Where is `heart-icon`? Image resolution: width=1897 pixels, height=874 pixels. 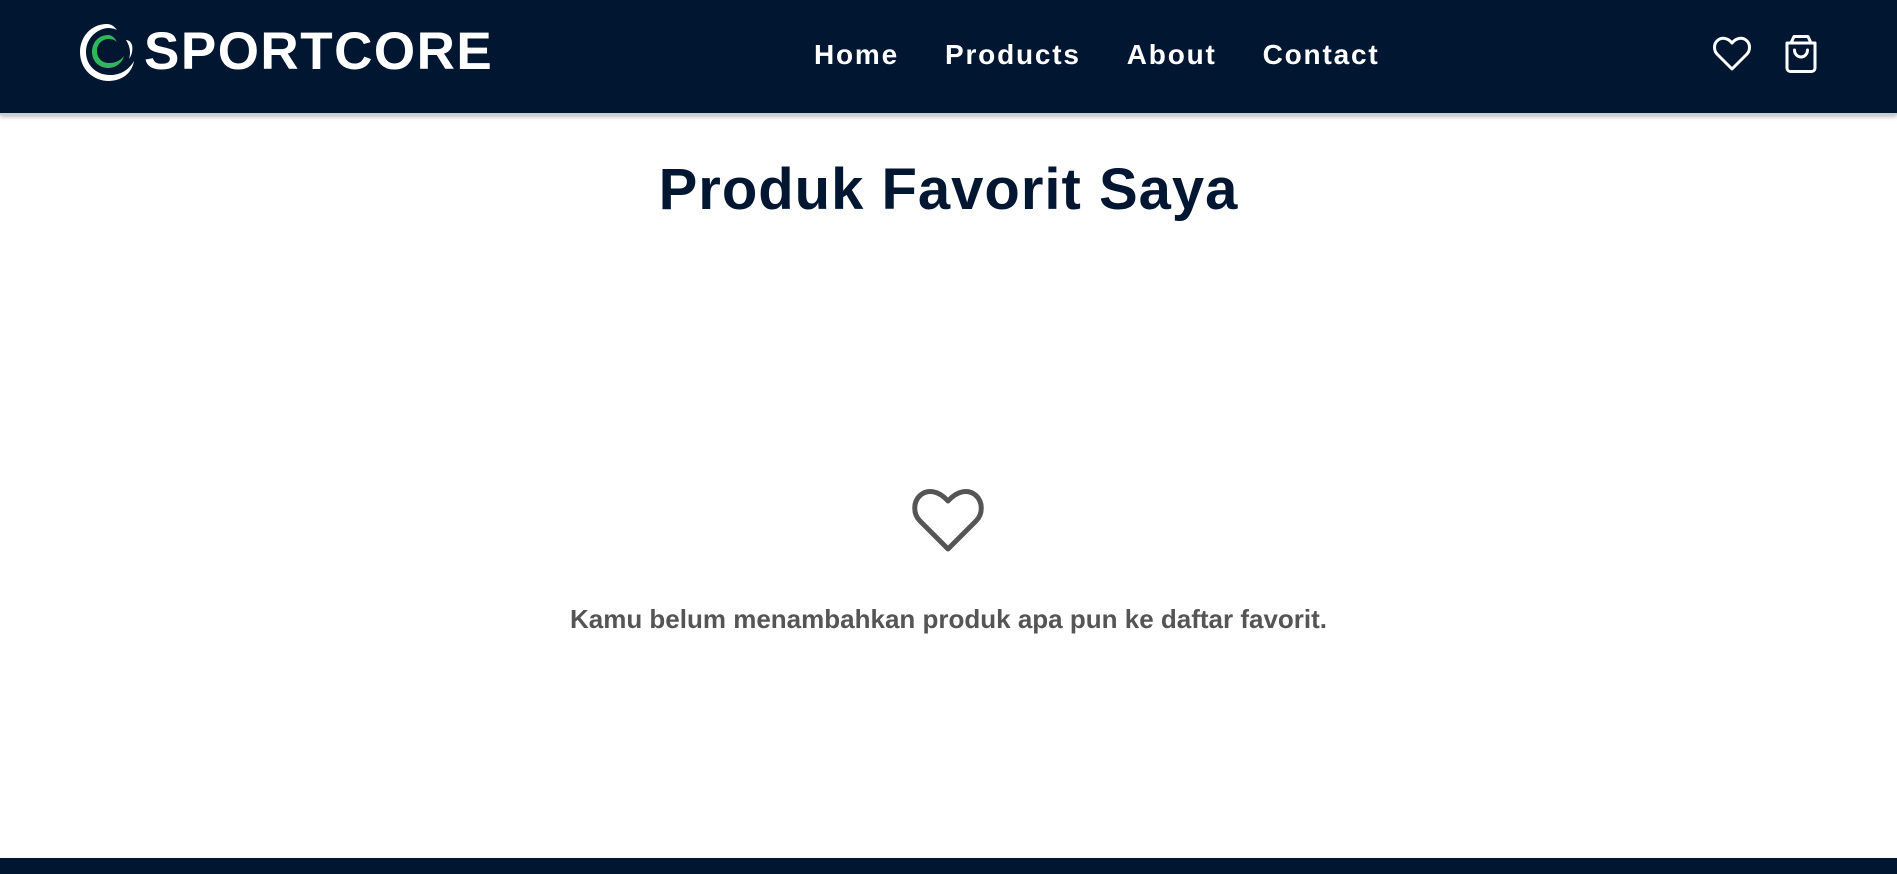 heart-icon is located at coordinates (1732, 53).